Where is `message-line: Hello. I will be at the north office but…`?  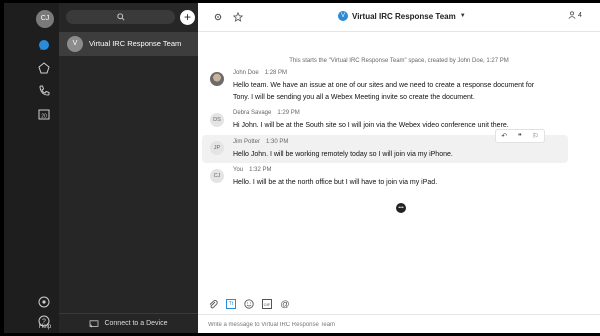
message-line: Hello. I will be at the north office but… is located at coordinates (335, 182).